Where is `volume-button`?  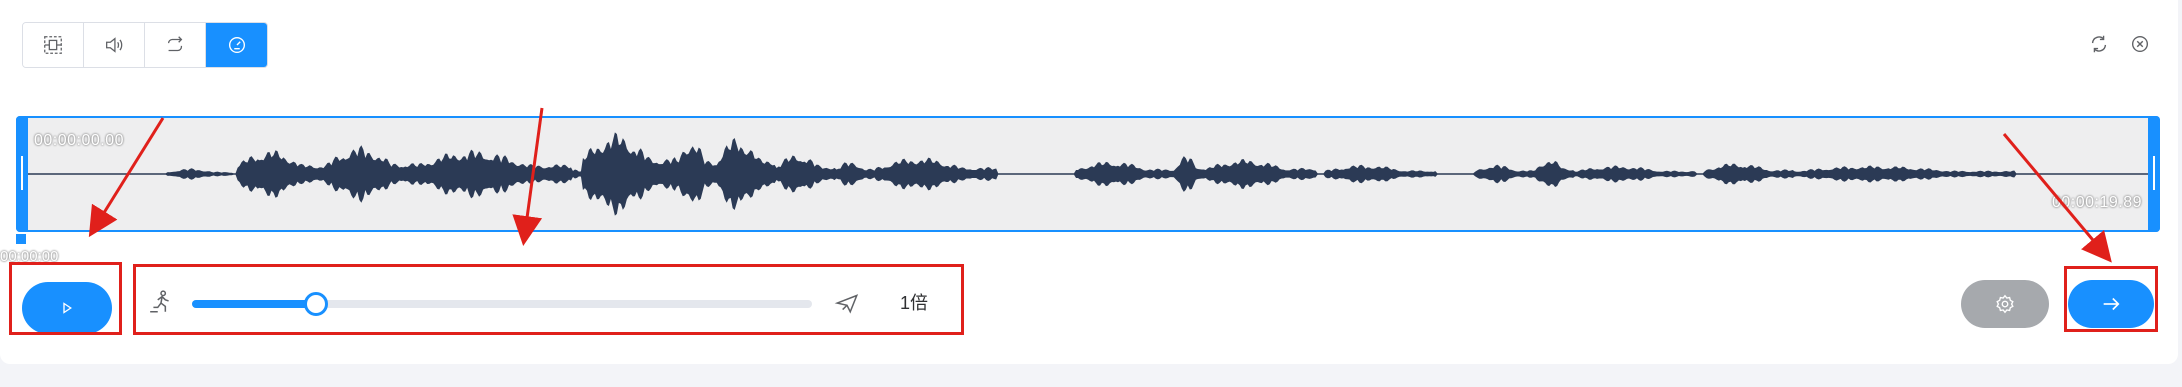 volume-button is located at coordinates (114, 45).